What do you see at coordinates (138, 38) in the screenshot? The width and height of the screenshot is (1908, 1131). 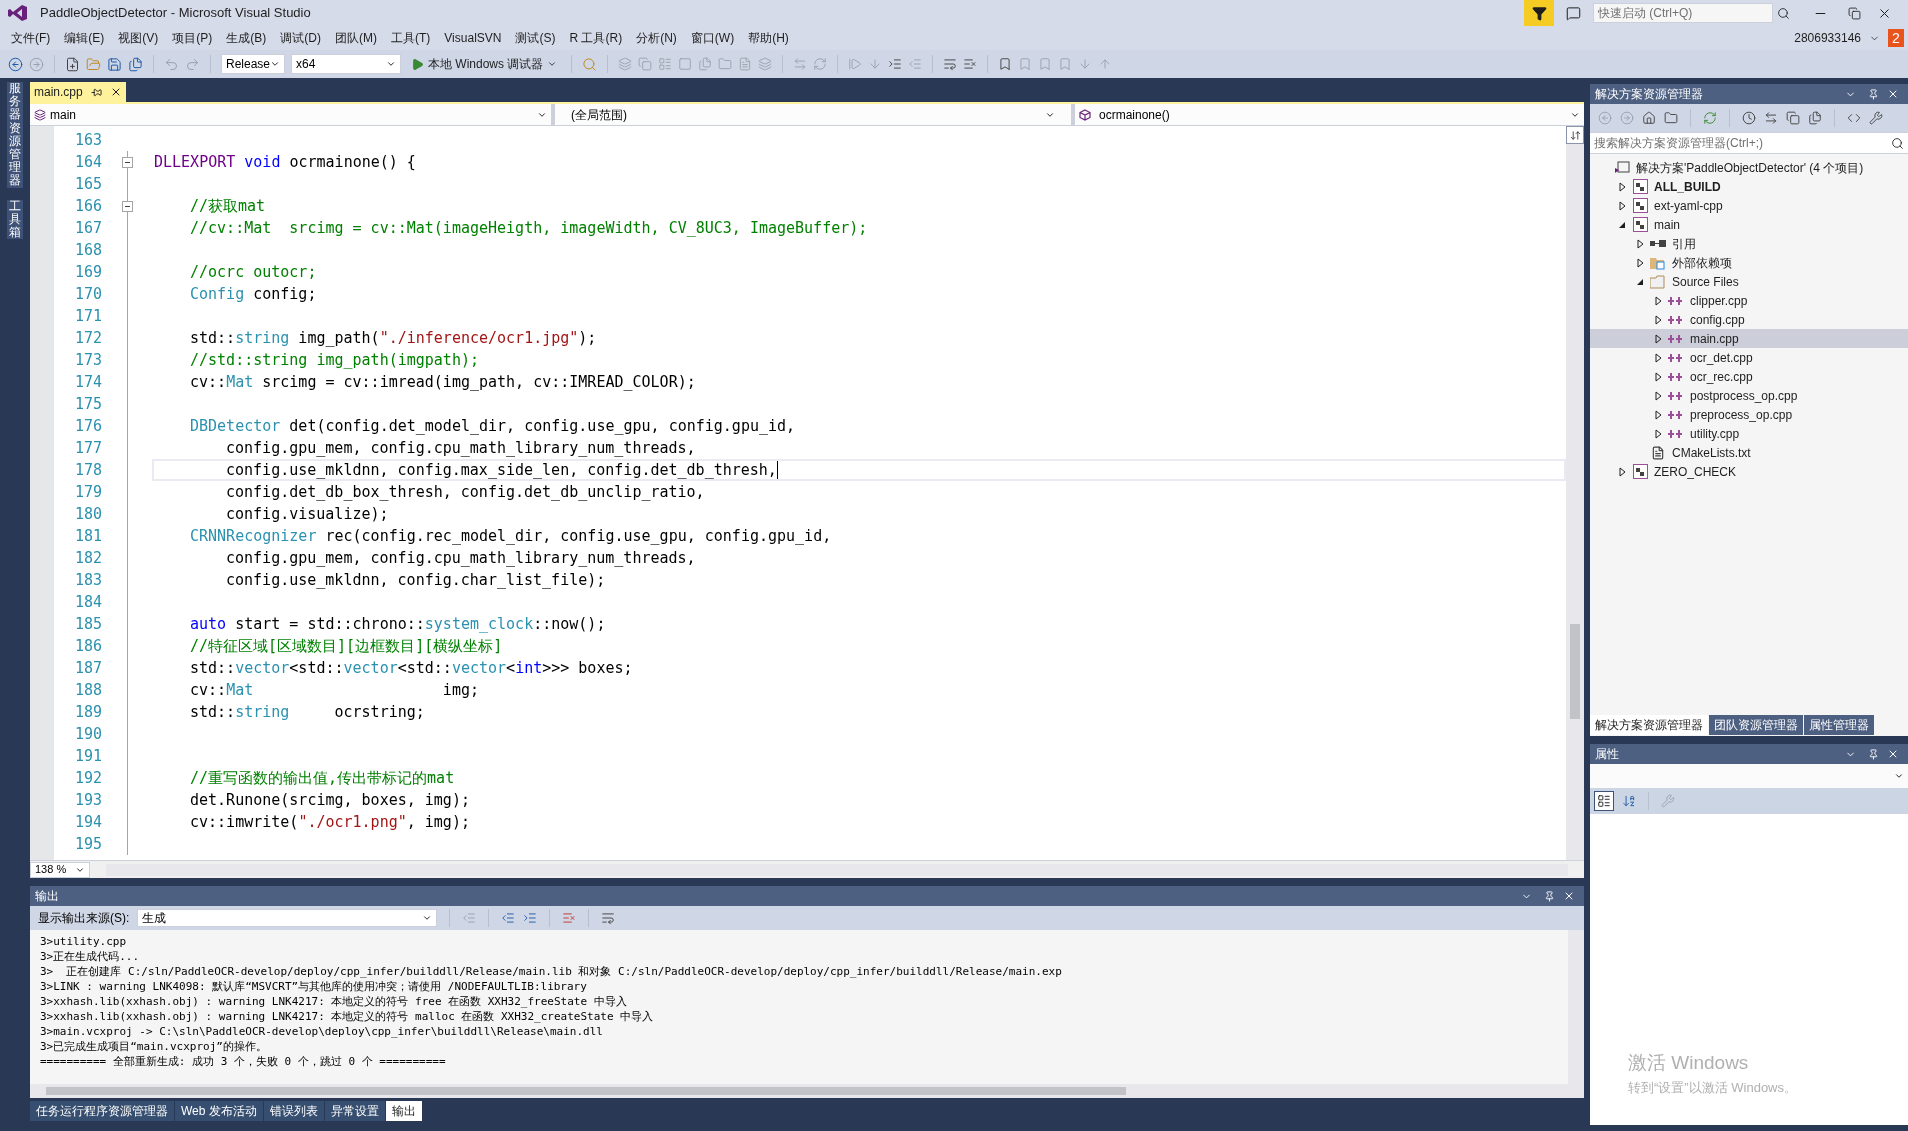 I see `menu-item: 视图(V)` at bounding box center [138, 38].